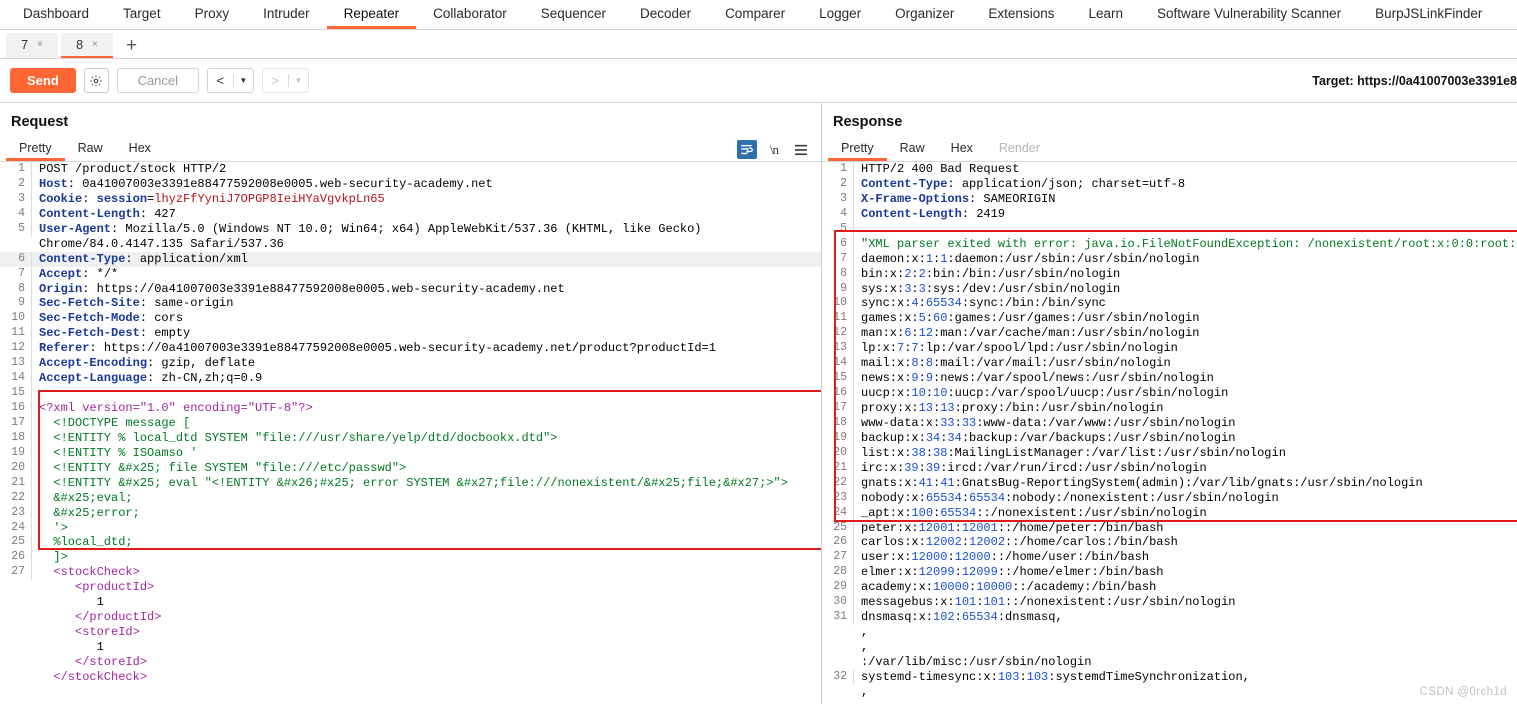 The width and height of the screenshot is (1517, 704). Describe the element at coordinates (142, 14) in the screenshot. I see `main-tab-target: Target` at that location.